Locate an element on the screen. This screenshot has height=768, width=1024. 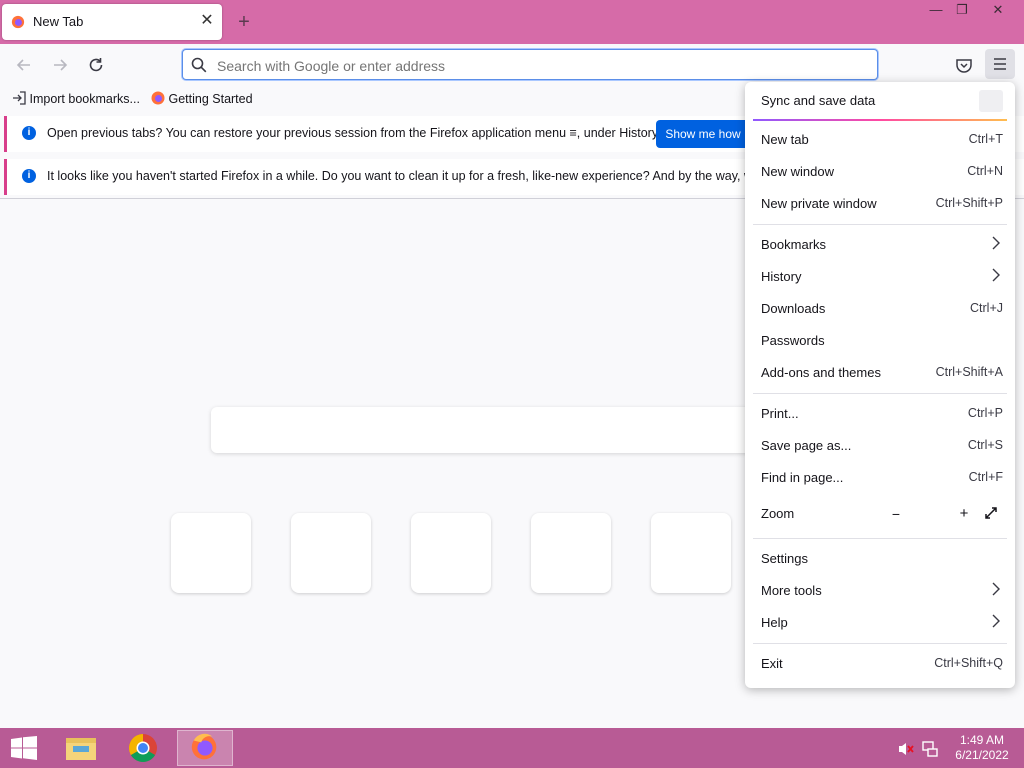
menu-new-window: New window Ctrl+N is located at coordinates (882, 172).